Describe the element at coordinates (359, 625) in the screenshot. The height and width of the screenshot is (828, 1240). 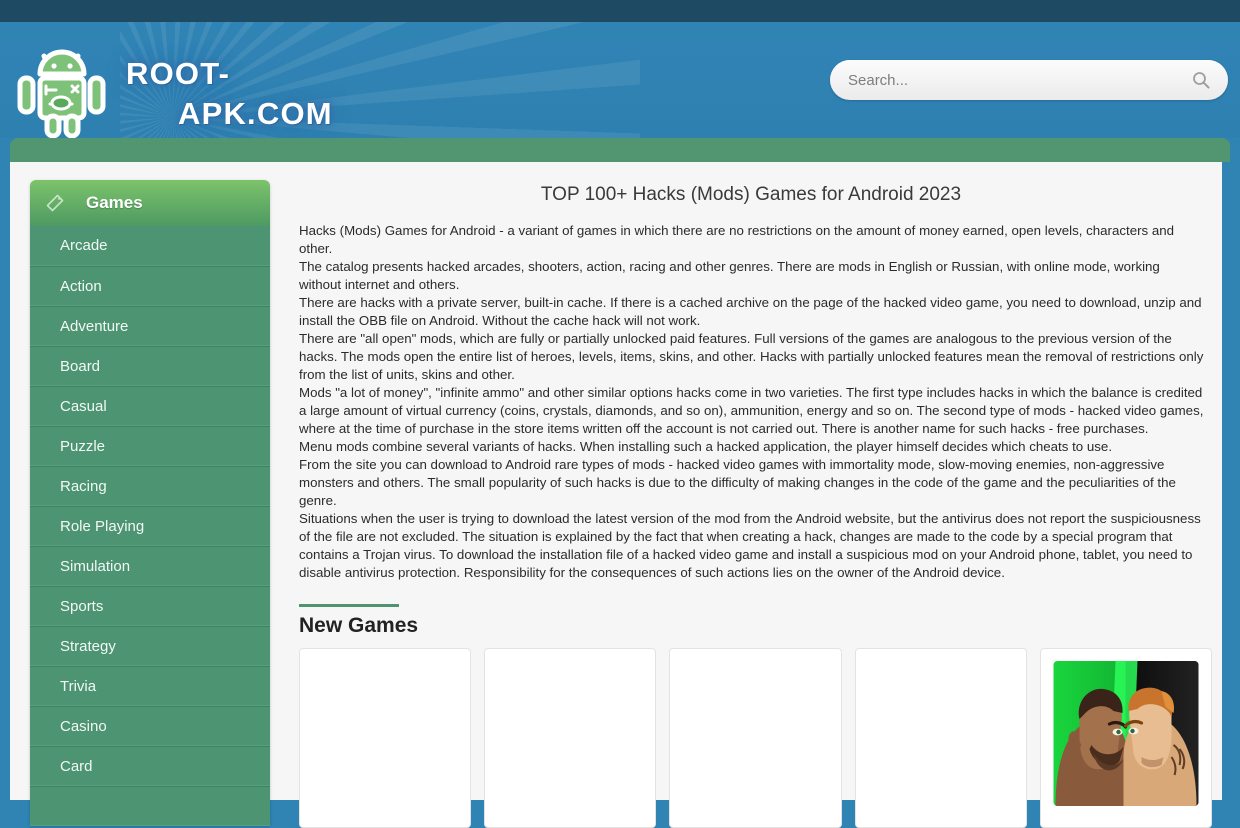
I see `section-title: New Games` at that location.